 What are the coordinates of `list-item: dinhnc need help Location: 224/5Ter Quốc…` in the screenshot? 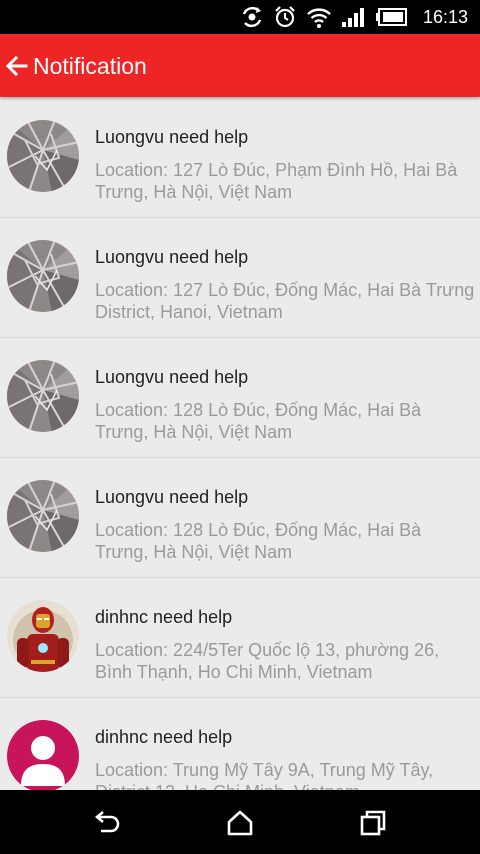 It's located at (240, 638).